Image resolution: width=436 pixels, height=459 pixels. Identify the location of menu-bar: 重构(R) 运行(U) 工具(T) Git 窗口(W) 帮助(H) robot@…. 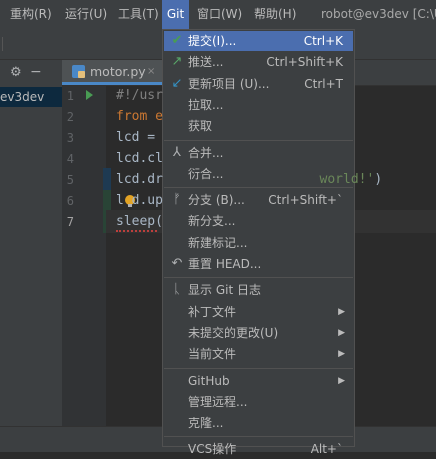
(218, 14).